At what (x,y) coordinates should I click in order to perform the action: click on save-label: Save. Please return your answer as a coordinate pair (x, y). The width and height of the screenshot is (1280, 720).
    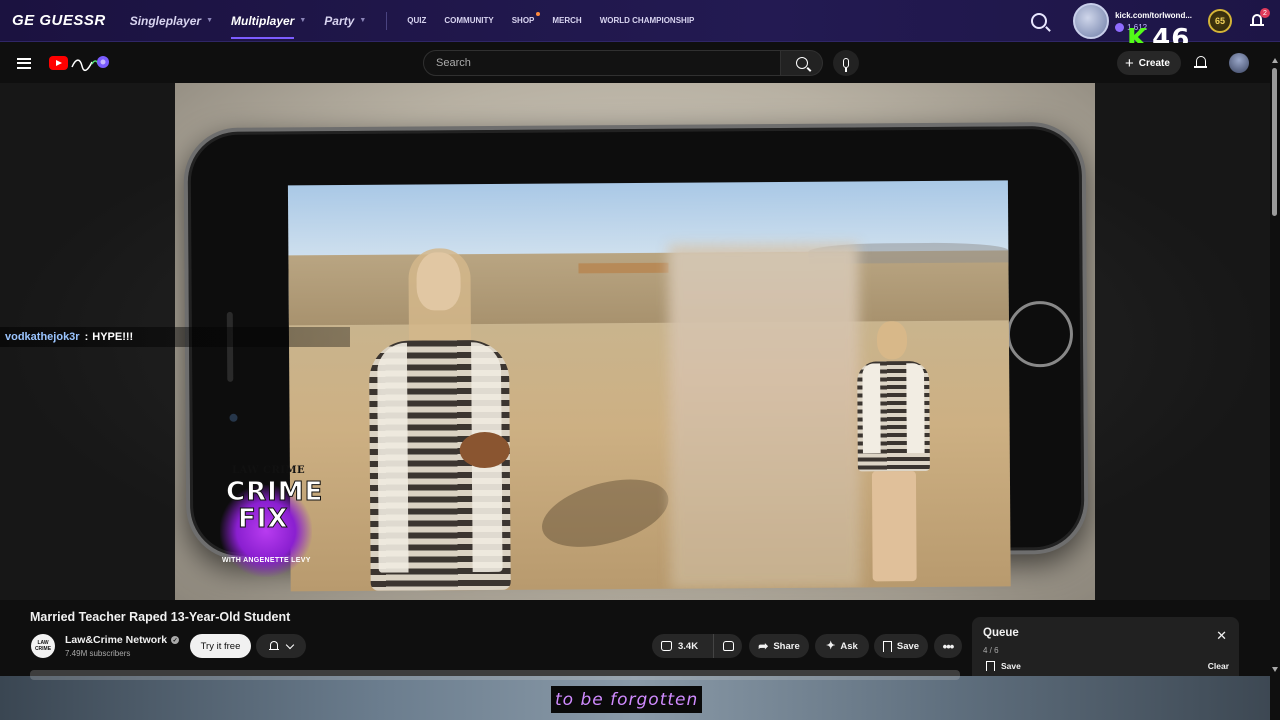
    Looking at the image, I should click on (908, 646).